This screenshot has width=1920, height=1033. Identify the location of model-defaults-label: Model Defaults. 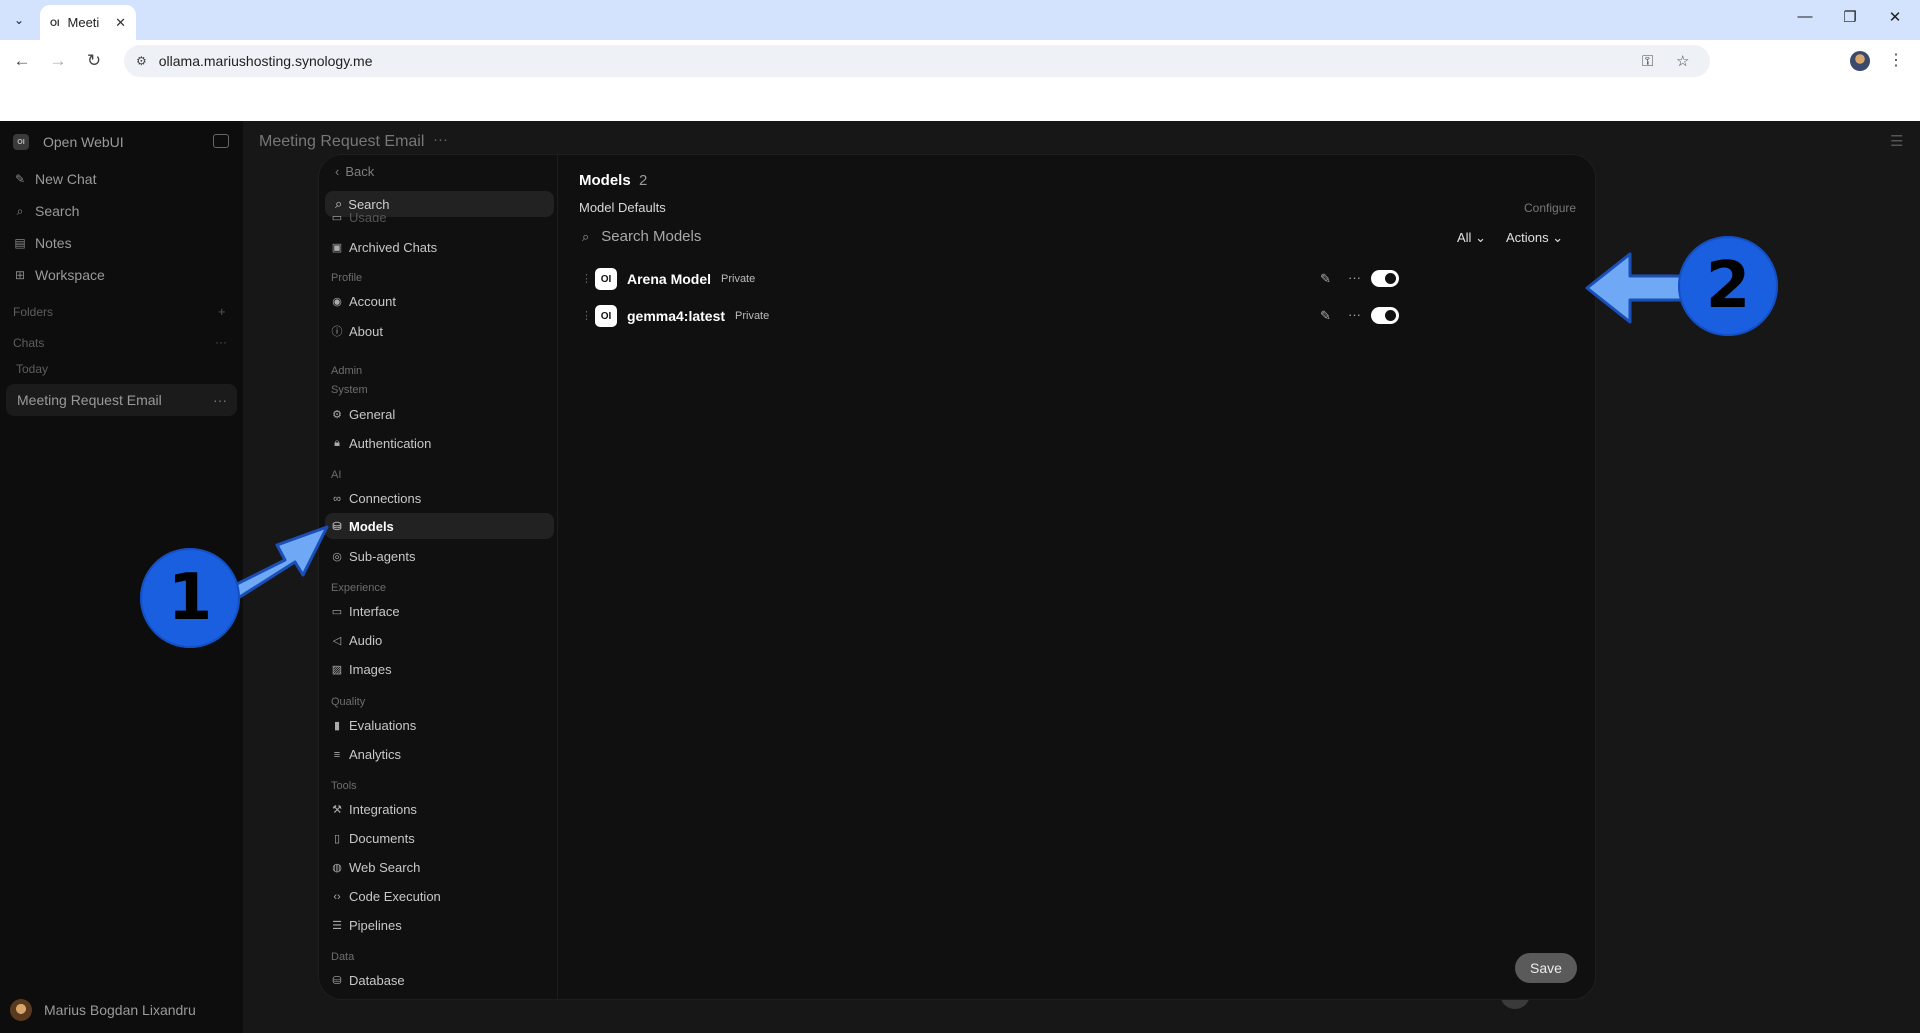
(622, 207).